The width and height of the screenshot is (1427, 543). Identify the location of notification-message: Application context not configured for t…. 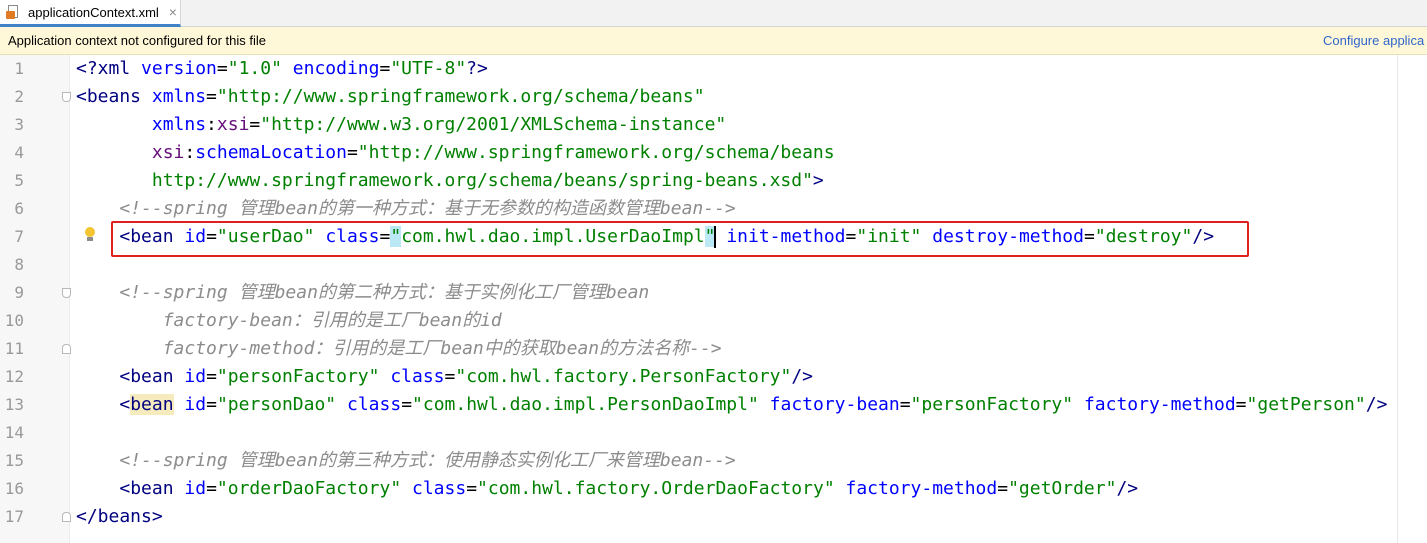
(137, 40).